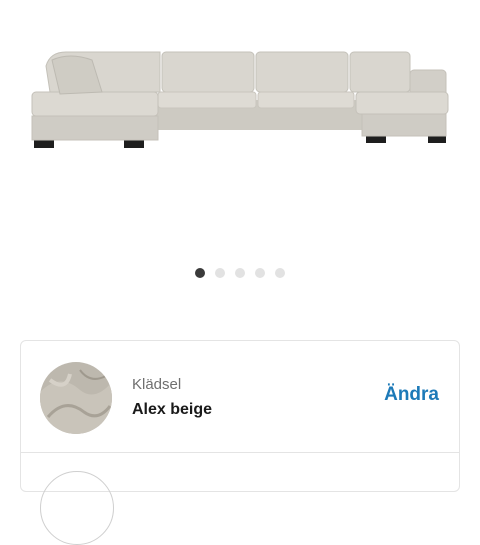 This screenshot has width=480, height=545. Describe the element at coordinates (76, 398) in the screenshot. I see `fabric-swatch` at that location.